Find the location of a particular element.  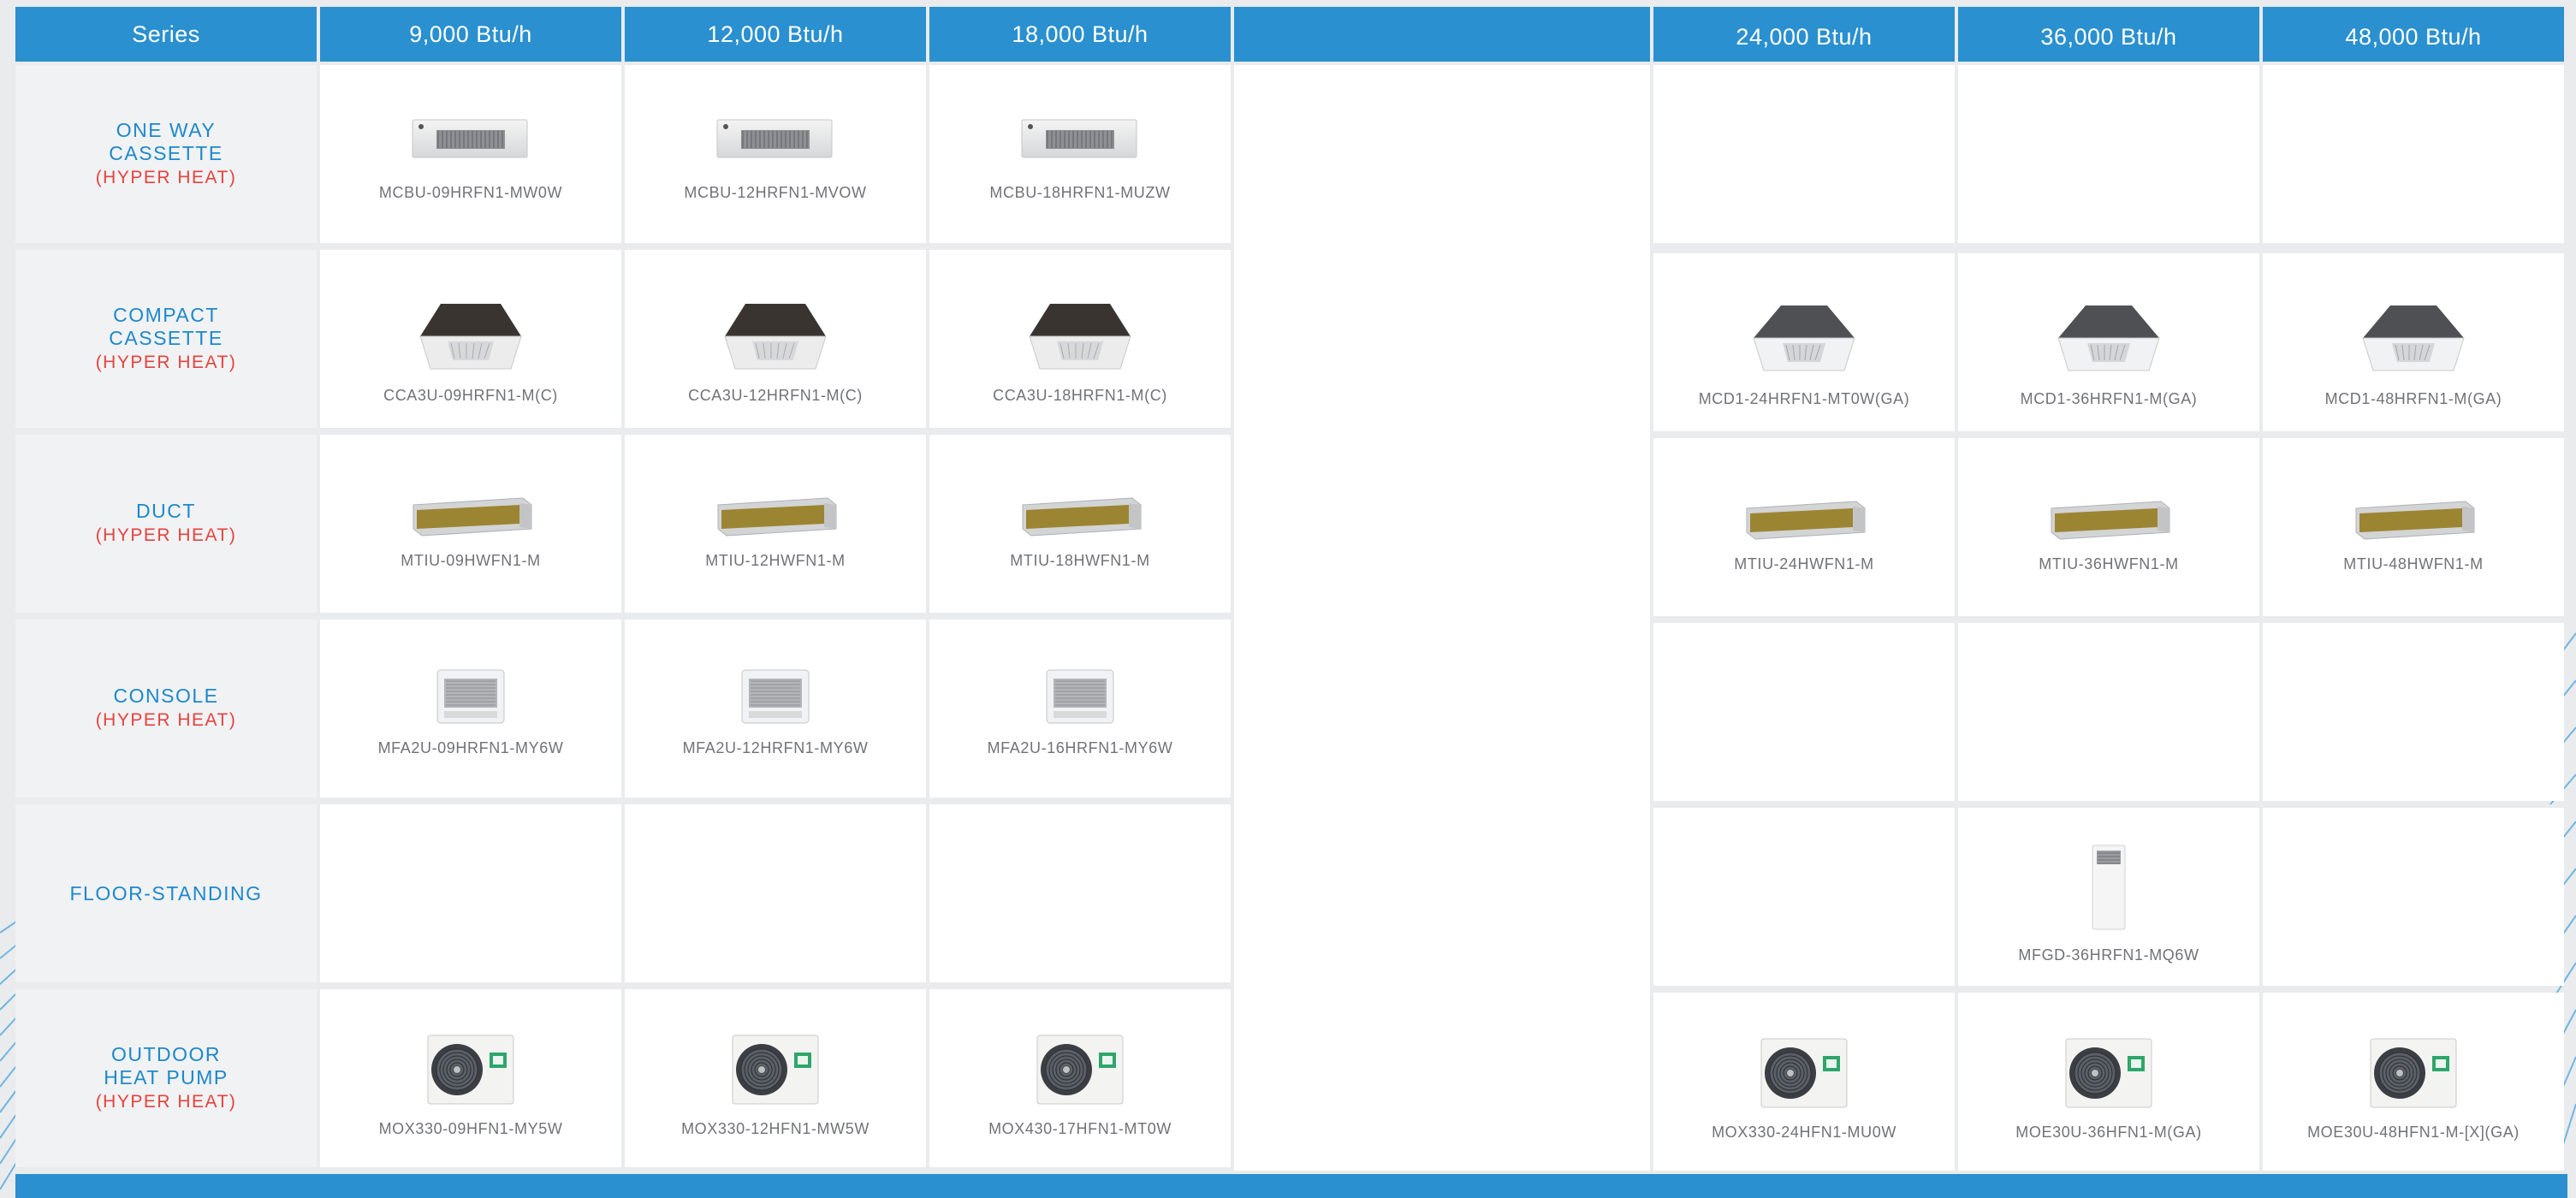

capacity-header: 18,000 Btu/h is located at coordinates (1080, 34).